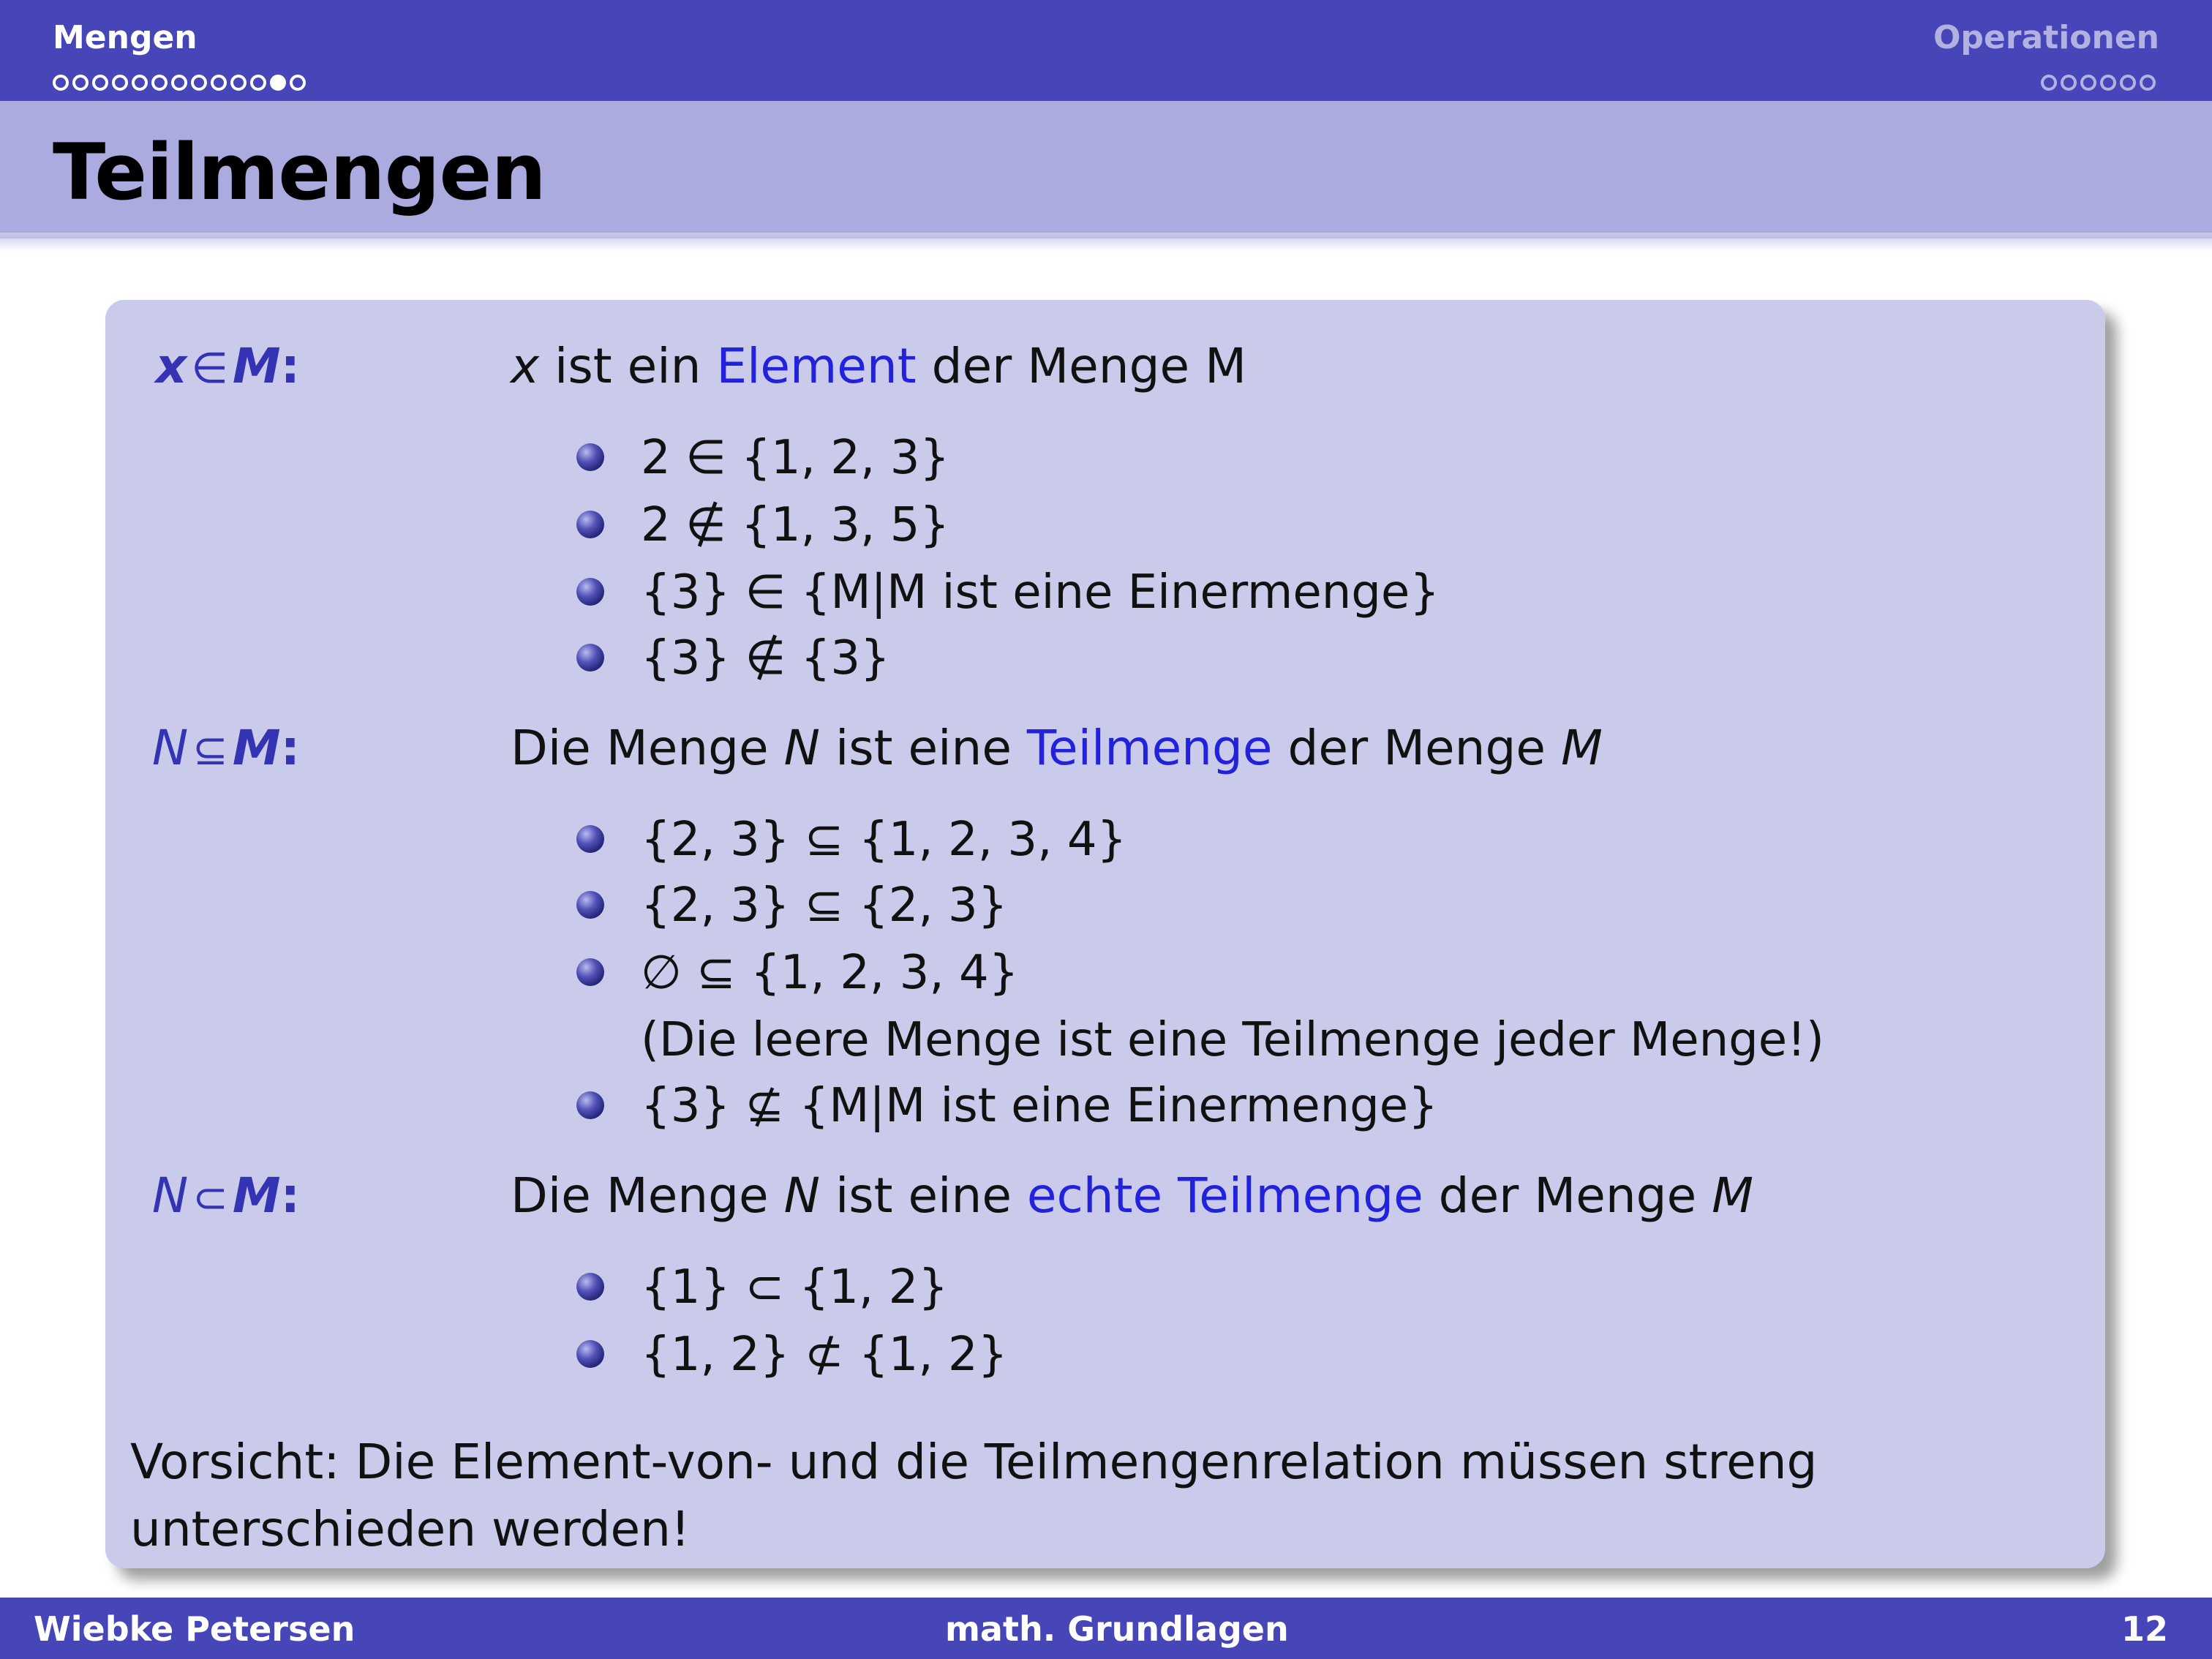 The width and height of the screenshot is (2212, 1659). Describe the element at coordinates (1106, 50) in the screenshot. I see `headline-bar: Mengen Operationen` at that location.